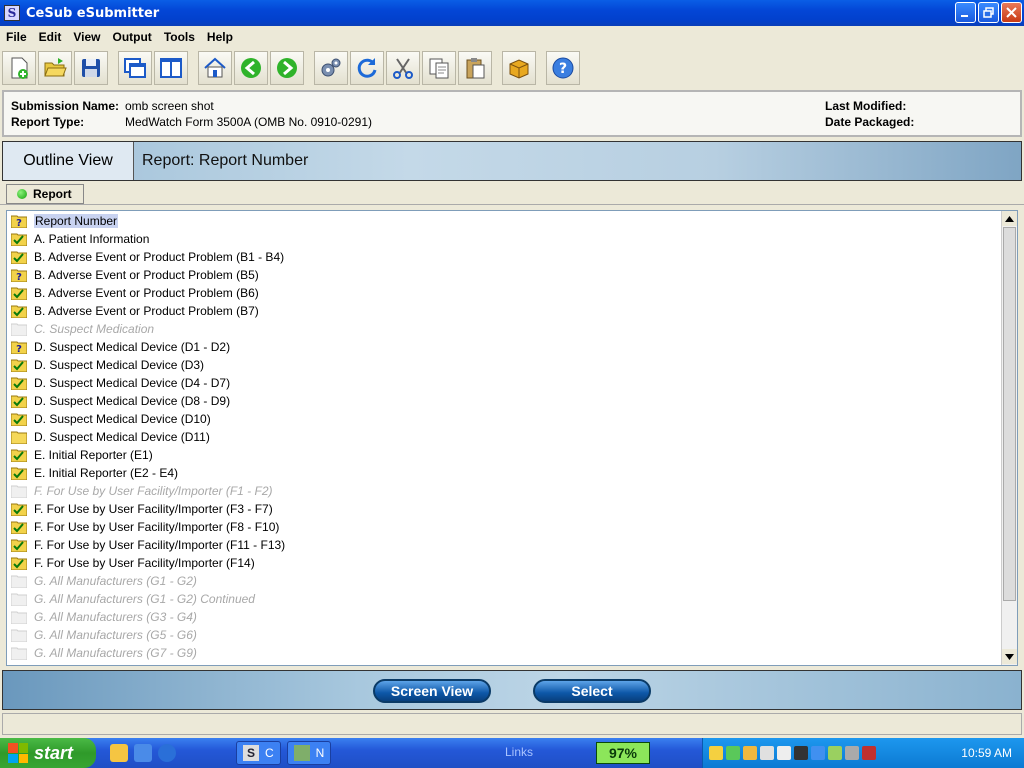  I want to click on save-button, so click(91, 68).